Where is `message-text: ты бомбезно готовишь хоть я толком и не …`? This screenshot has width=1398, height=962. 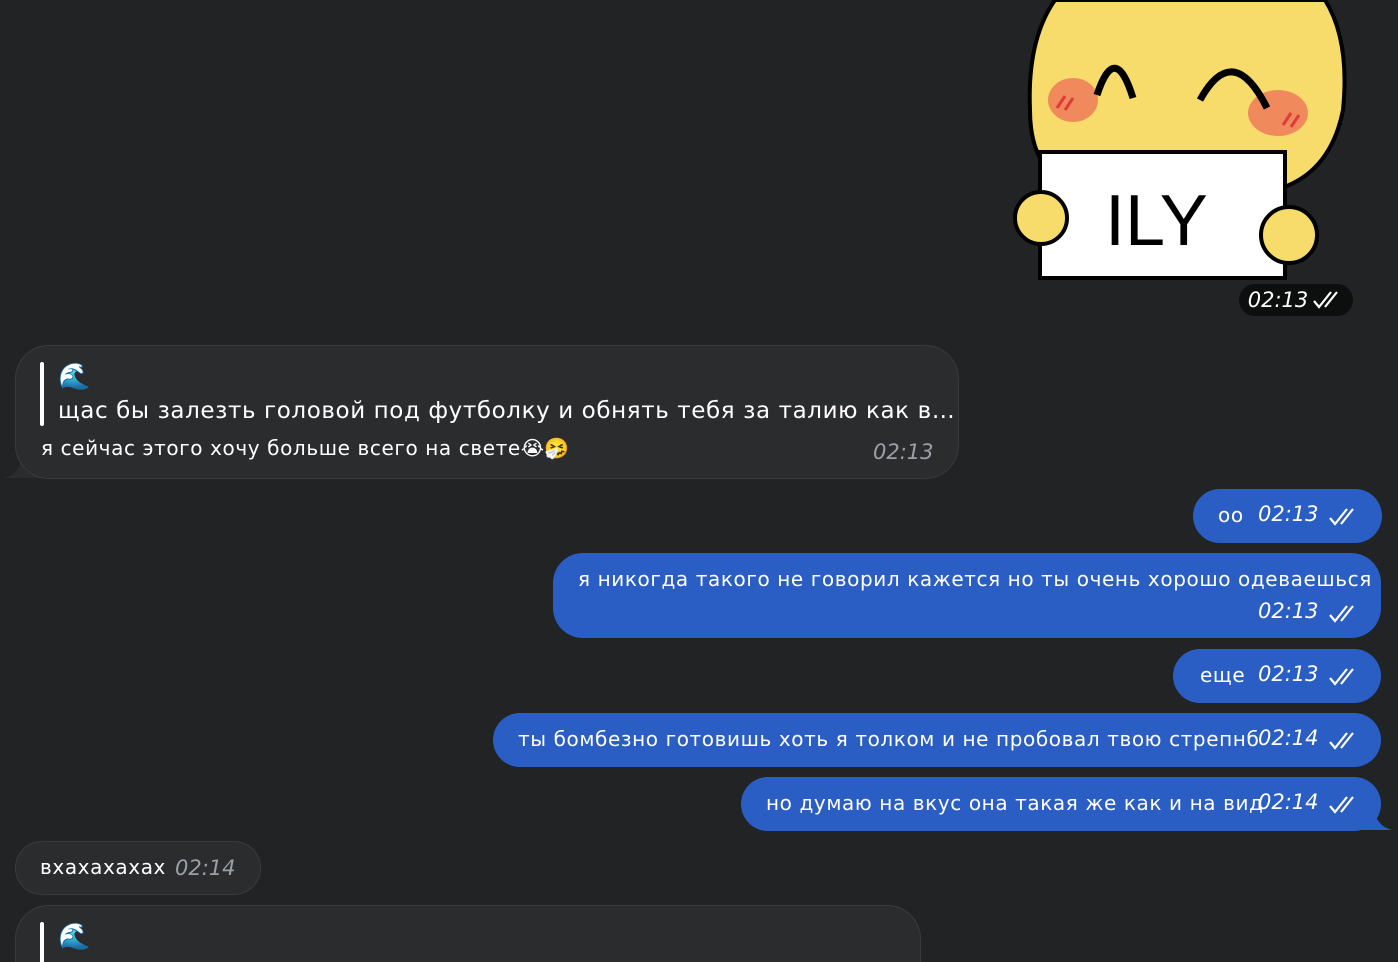
message-text: ты бомбезно готовишь хоть я толком и не … is located at coordinates (889, 739).